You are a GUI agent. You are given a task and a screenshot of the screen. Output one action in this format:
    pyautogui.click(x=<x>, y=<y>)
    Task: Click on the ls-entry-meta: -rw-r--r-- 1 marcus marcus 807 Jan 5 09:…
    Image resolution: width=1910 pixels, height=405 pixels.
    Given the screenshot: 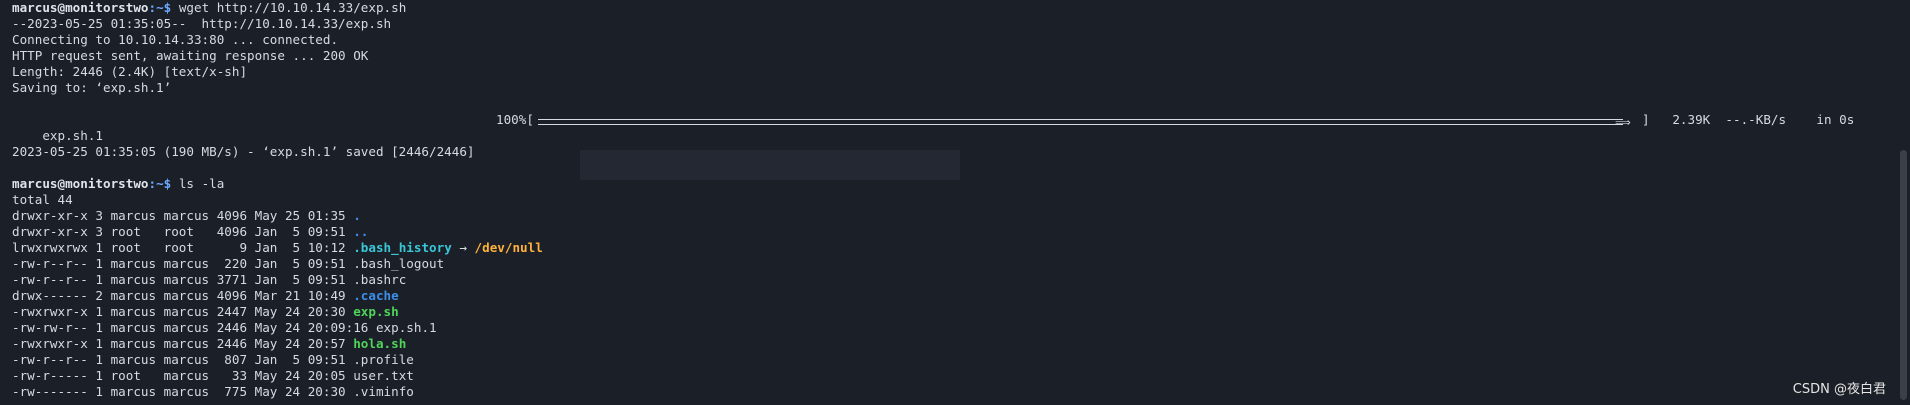 What is the action you would take?
    pyautogui.click(x=183, y=359)
    